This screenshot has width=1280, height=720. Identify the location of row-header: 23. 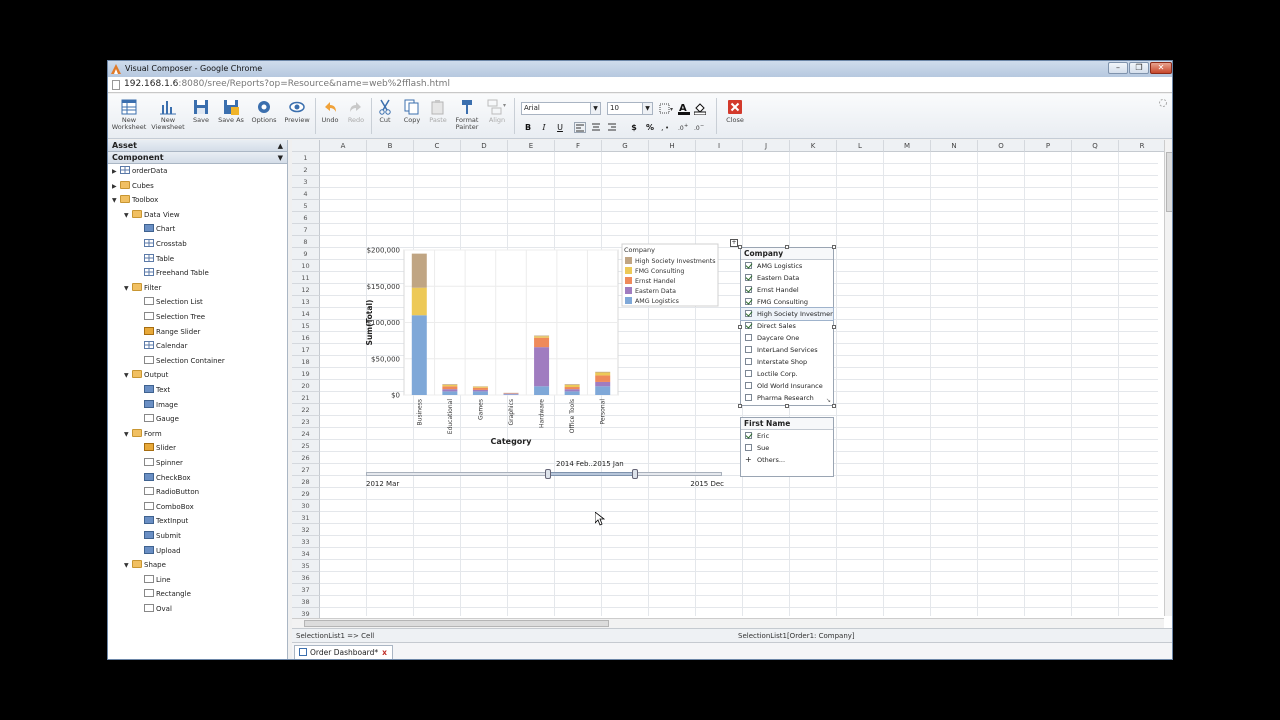
(306, 422).